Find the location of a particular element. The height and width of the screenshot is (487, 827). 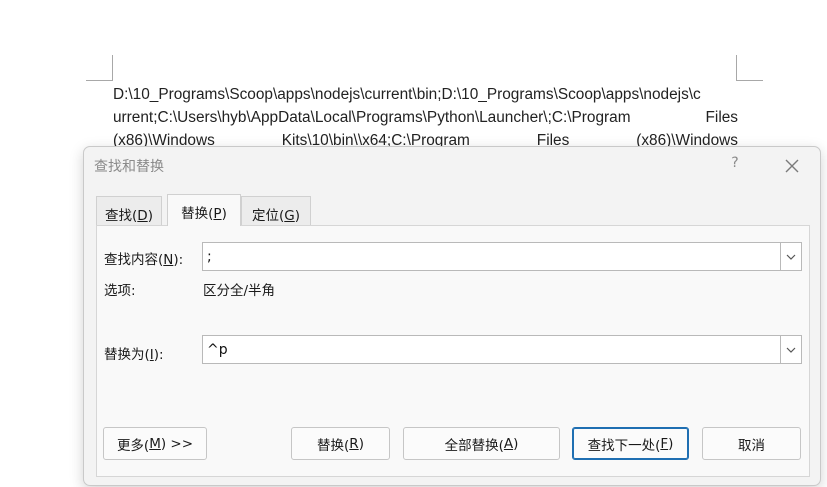

button-label-suffix: ) >> is located at coordinates (177, 443).